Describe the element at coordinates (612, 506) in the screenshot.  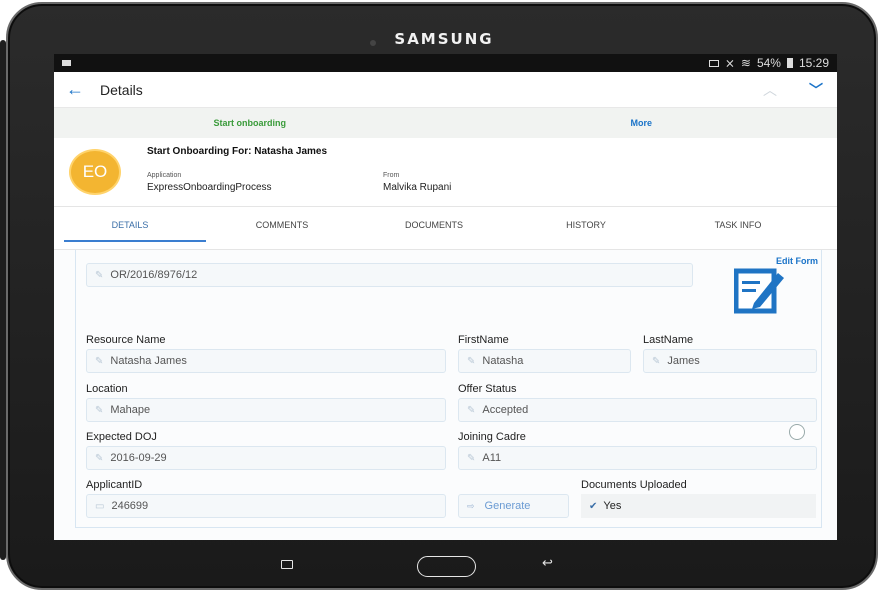
I see `documents-uploaded-value: Yes` at that location.